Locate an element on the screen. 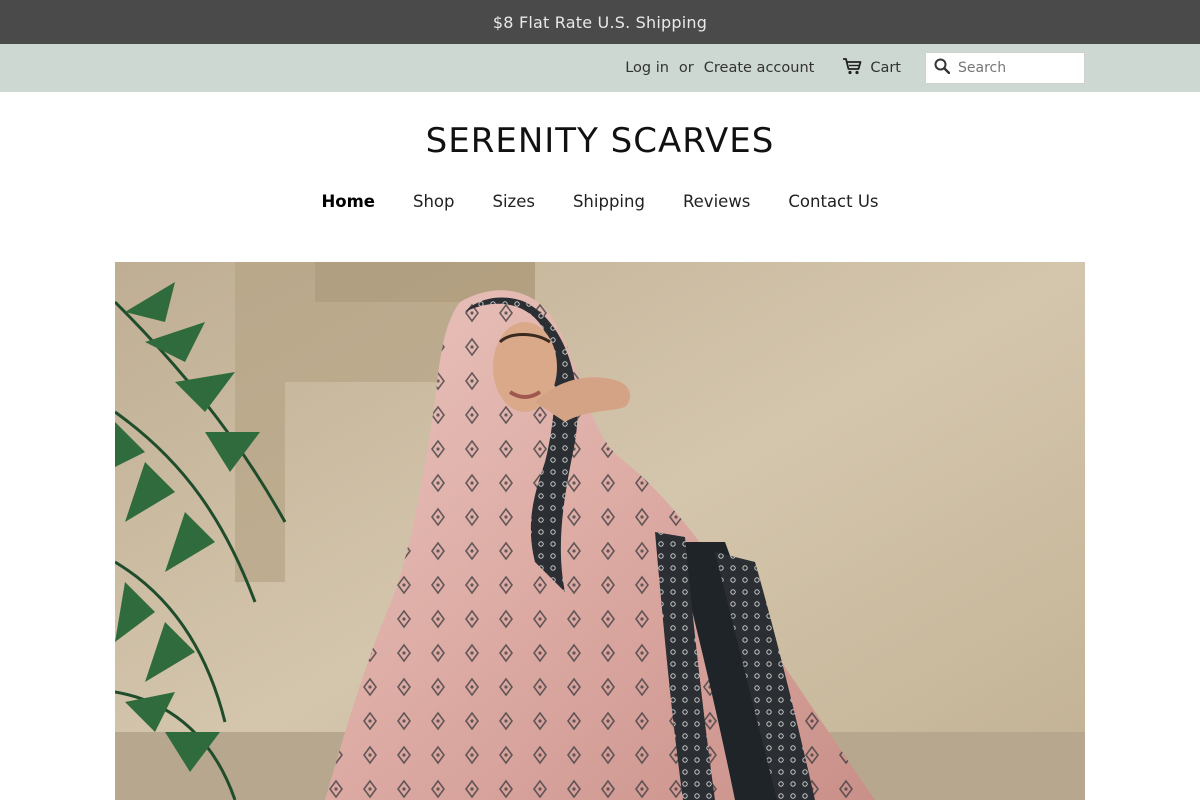 The image size is (1200, 800). nav-item-shop: Shop is located at coordinates (434, 204).